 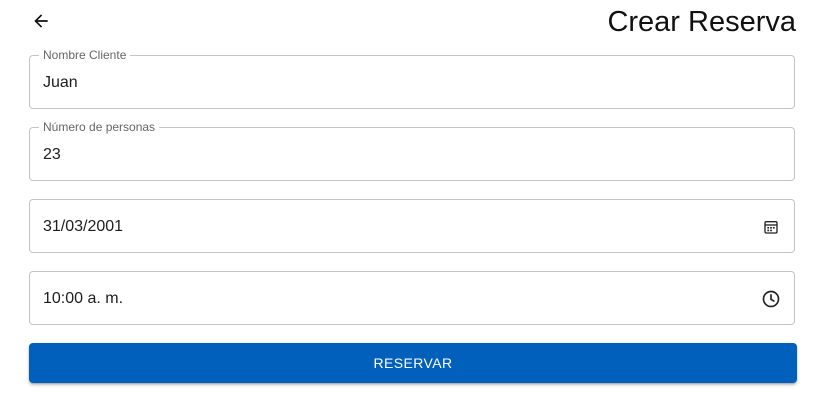 What do you see at coordinates (771, 299) in the screenshot?
I see `clock-icon` at bounding box center [771, 299].